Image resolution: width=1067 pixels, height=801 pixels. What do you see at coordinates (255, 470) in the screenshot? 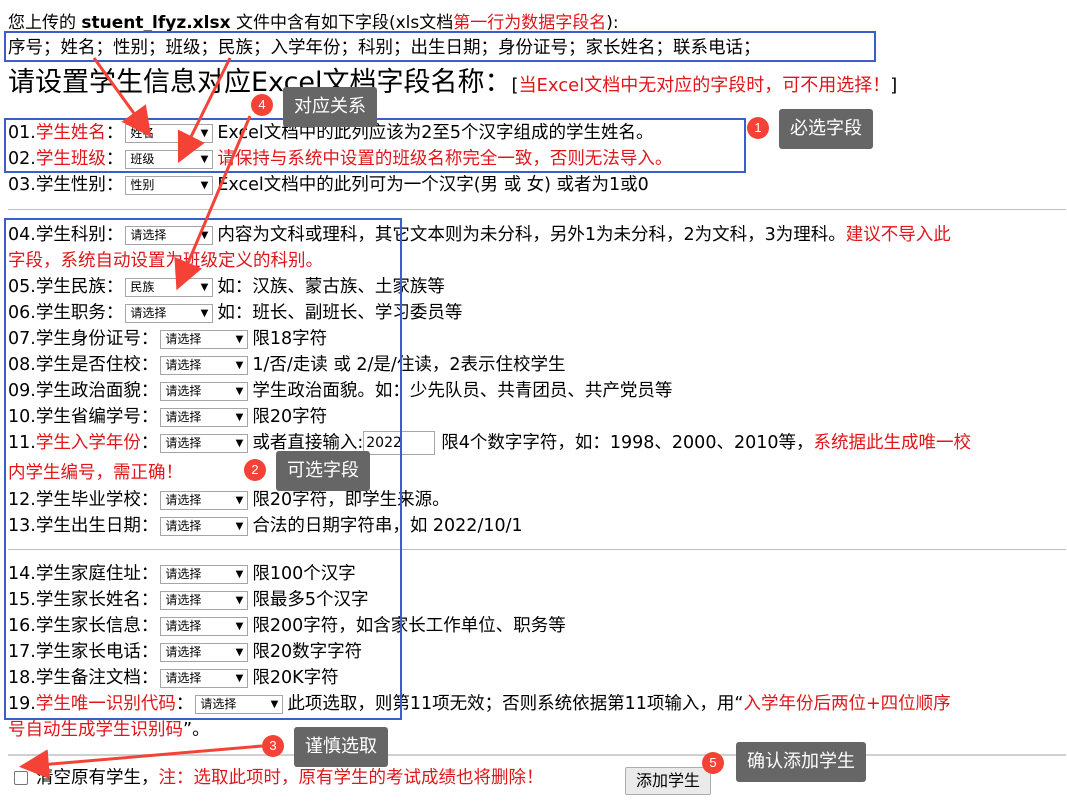
I see `callout-badge-2: 2` at bounding box center [255, 470].